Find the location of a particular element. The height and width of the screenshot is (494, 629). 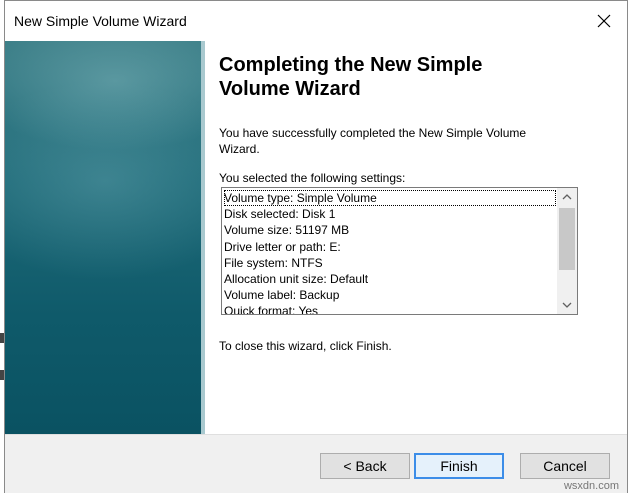

settings-list-item: Disk selected: Disk 1 is located at coordinates (280, 214).